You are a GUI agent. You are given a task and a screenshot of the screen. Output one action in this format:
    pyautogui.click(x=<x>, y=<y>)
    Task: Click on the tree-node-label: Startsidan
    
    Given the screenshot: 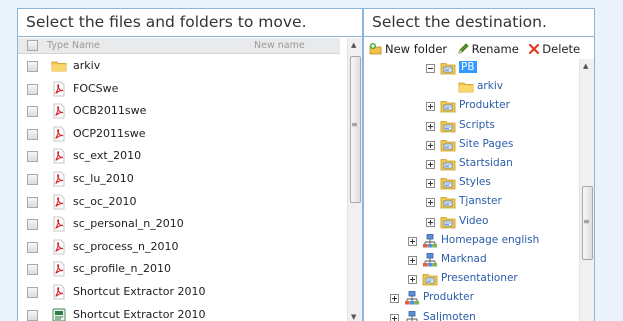 What is the action you would take?
    pyautogui.click(x=486, y=163)
    